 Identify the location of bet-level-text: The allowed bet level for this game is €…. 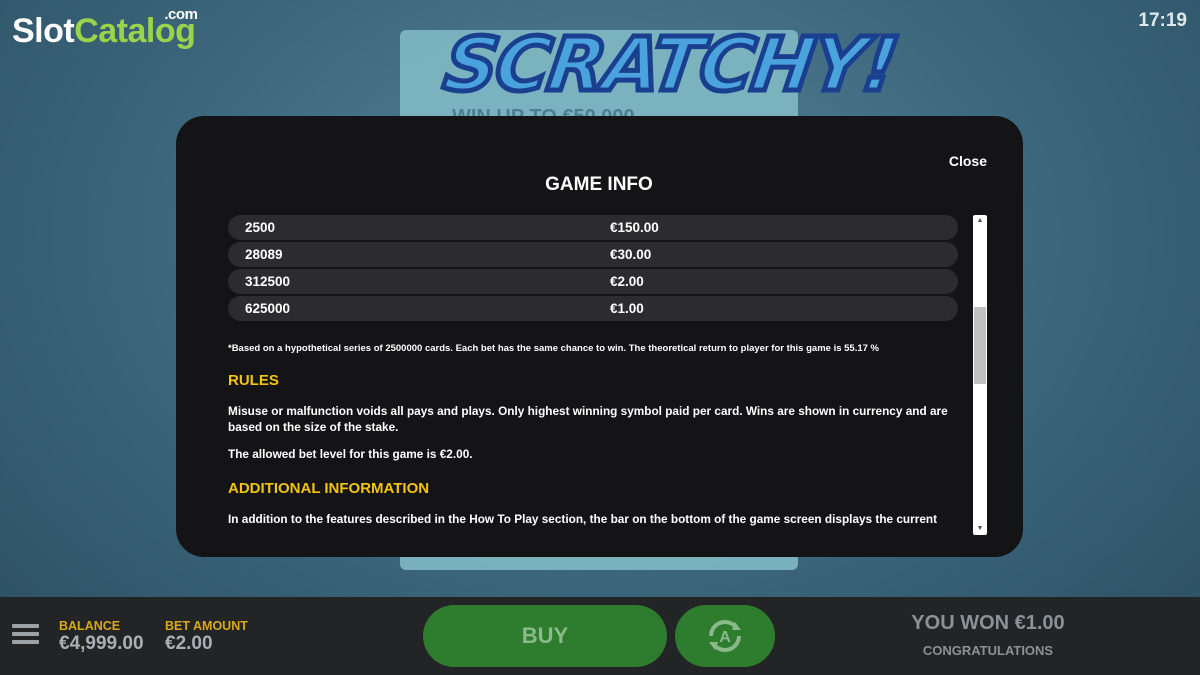
(350, 454).